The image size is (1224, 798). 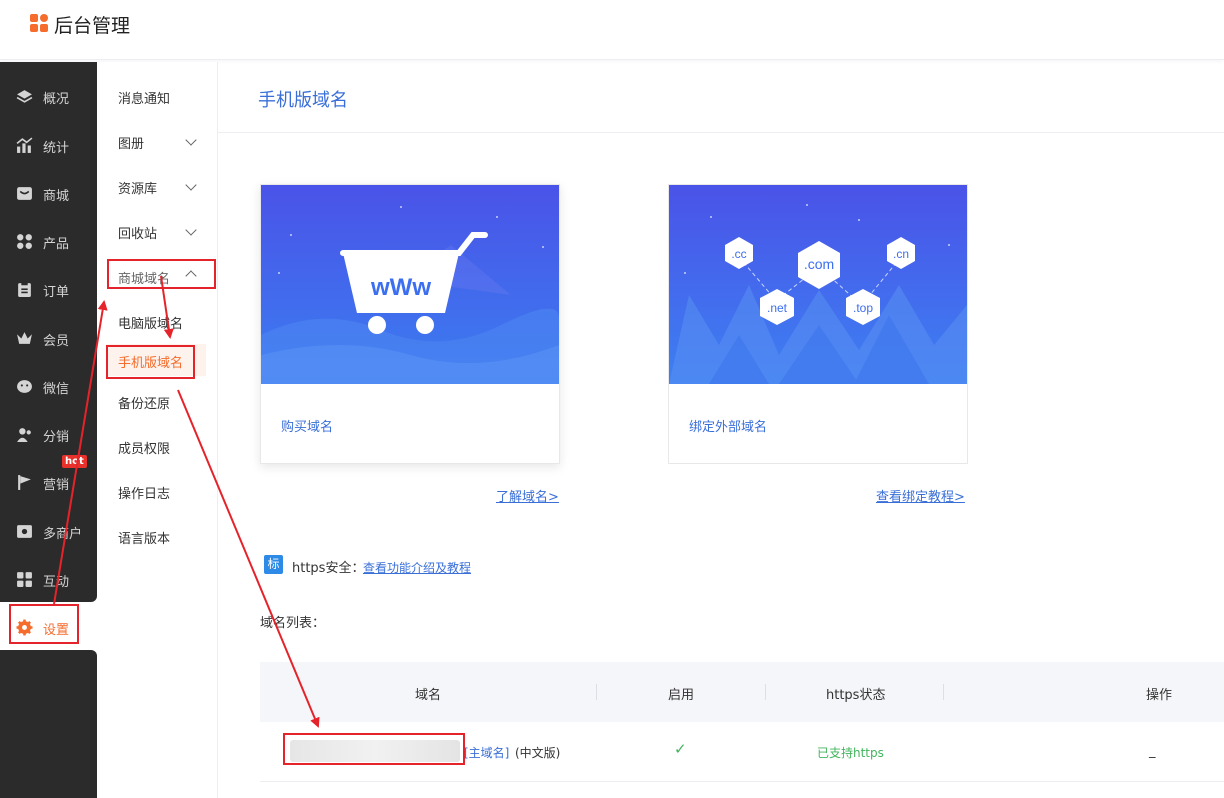 What do you see at coordinates (24, 338) in the screenshot?
I see `crown-icon` at bounding box center [24, 338].